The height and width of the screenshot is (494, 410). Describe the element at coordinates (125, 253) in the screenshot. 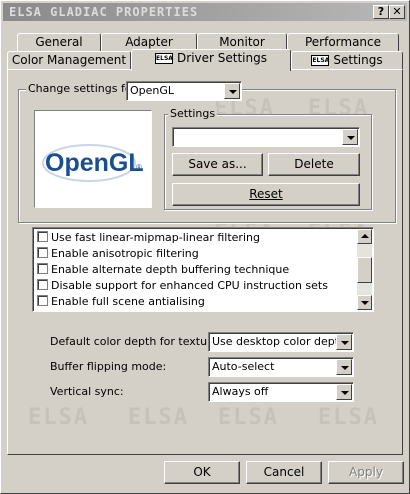

I see `option-label: Enable anisotropic filtering` at that location.